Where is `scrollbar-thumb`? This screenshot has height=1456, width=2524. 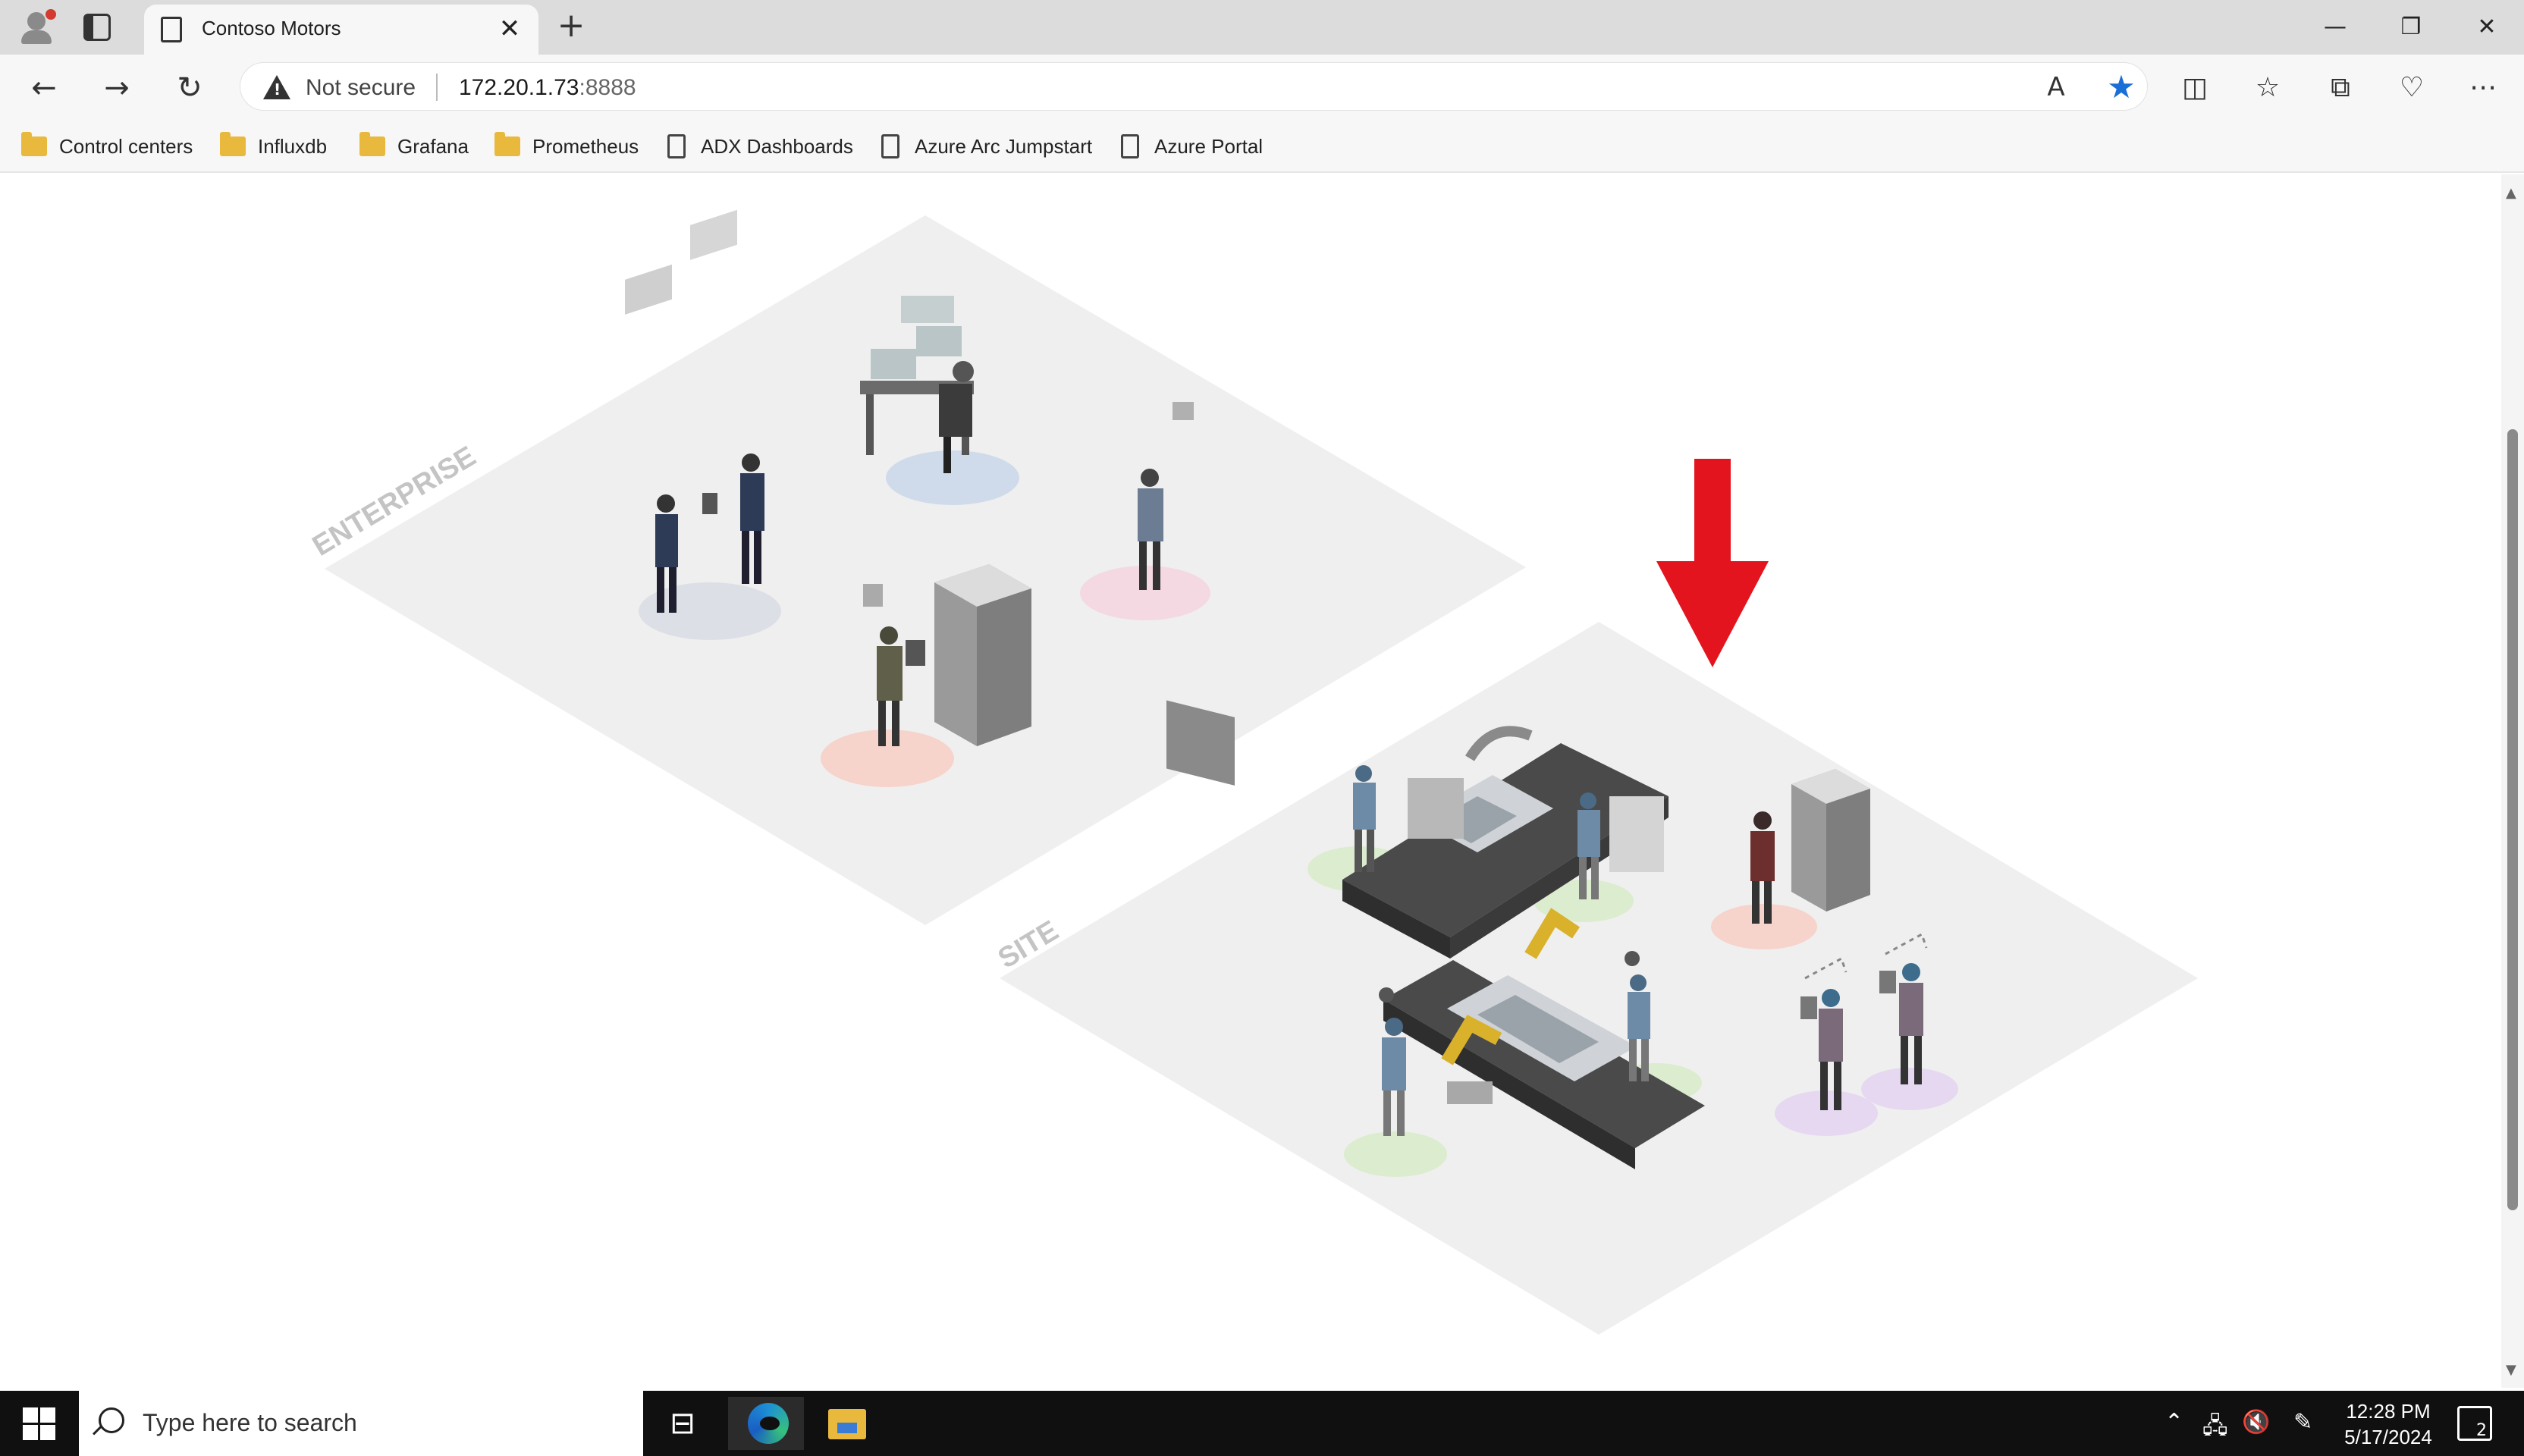
scrollbar-thumb is located at coordinates (2512, 819).